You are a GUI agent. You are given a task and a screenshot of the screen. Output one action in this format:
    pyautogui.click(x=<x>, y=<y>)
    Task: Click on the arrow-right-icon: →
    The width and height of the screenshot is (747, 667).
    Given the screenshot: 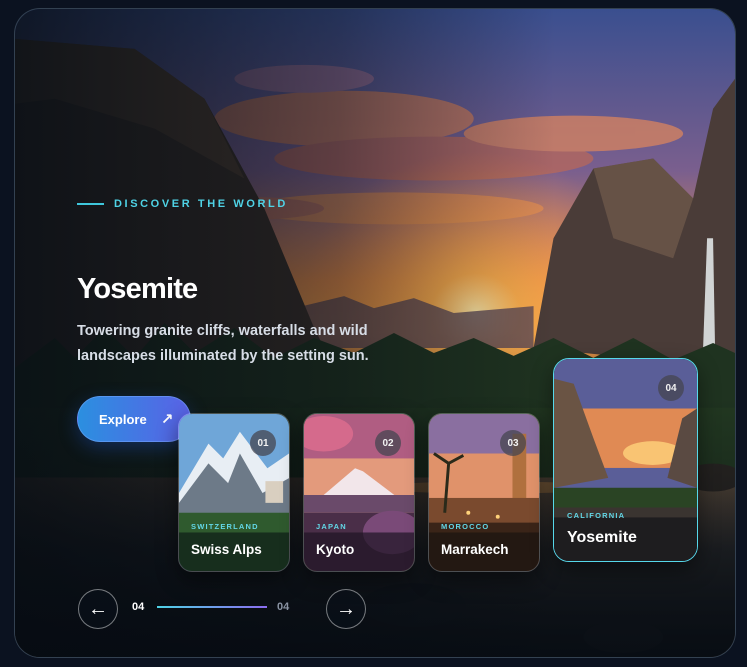 What is the action you would take?
    pyautogui.click(x=346, y=608)
    